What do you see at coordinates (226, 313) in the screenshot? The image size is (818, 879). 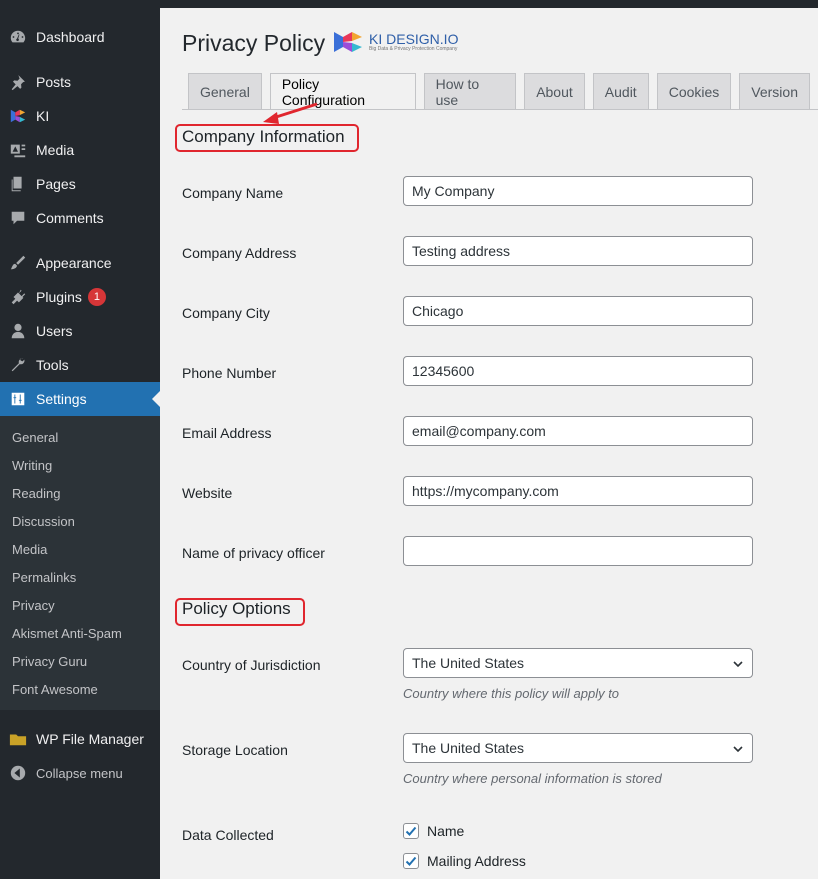 I see `company-city-label: Company City` at bounding box center [226, 313].